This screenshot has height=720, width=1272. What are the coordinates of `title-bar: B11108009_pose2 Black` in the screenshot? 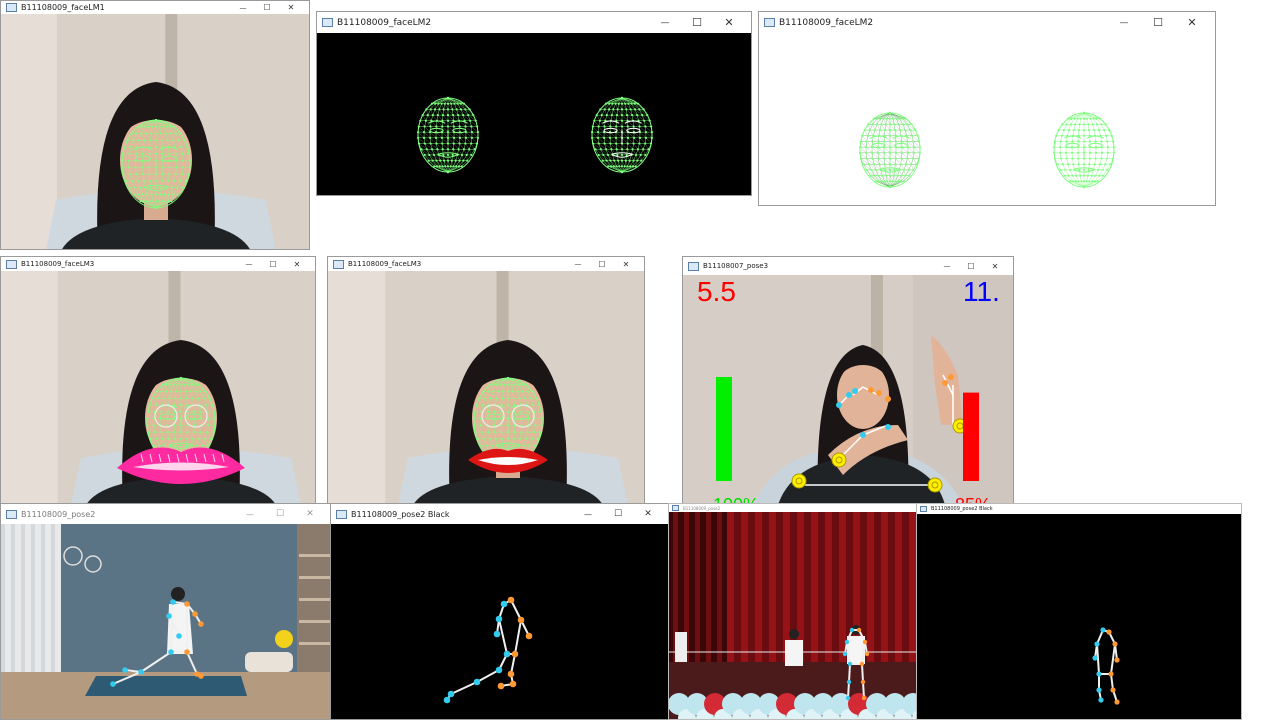 It's located at (1079, 509).